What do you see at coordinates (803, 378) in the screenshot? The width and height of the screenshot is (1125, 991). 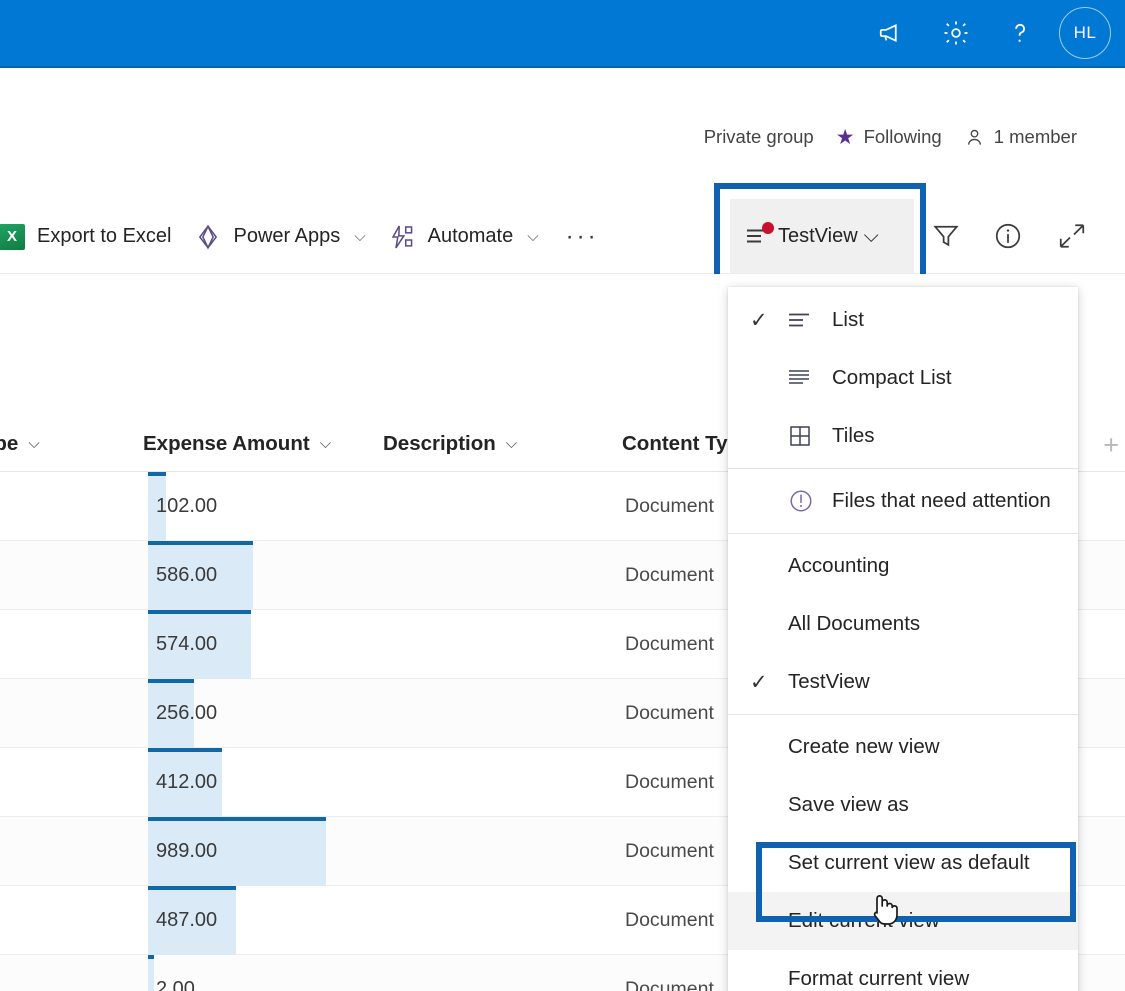 I see `compact-list-icon` at bounding box center [803, 378].